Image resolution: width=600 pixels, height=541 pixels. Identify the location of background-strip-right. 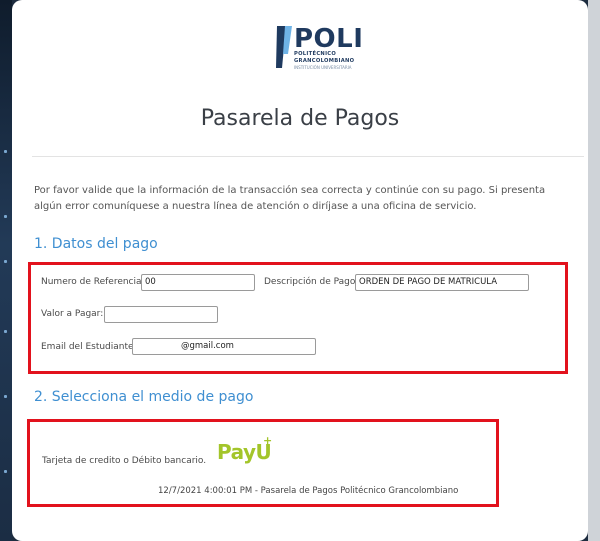
(594, 270).